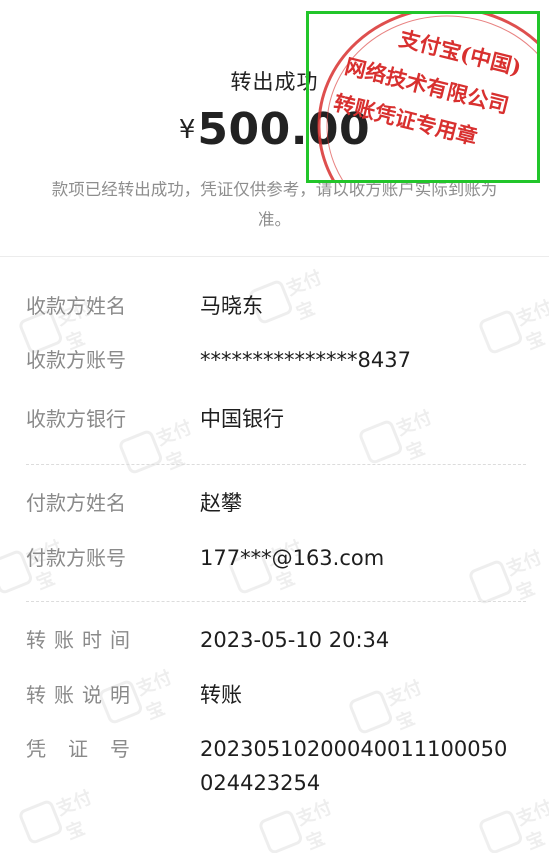  Describe the element at coordinates (427, 97) in the screenshot. I see `official-seal: 支付宝(中国) 网络技术有限公司 转账凭证专用章` at that location.